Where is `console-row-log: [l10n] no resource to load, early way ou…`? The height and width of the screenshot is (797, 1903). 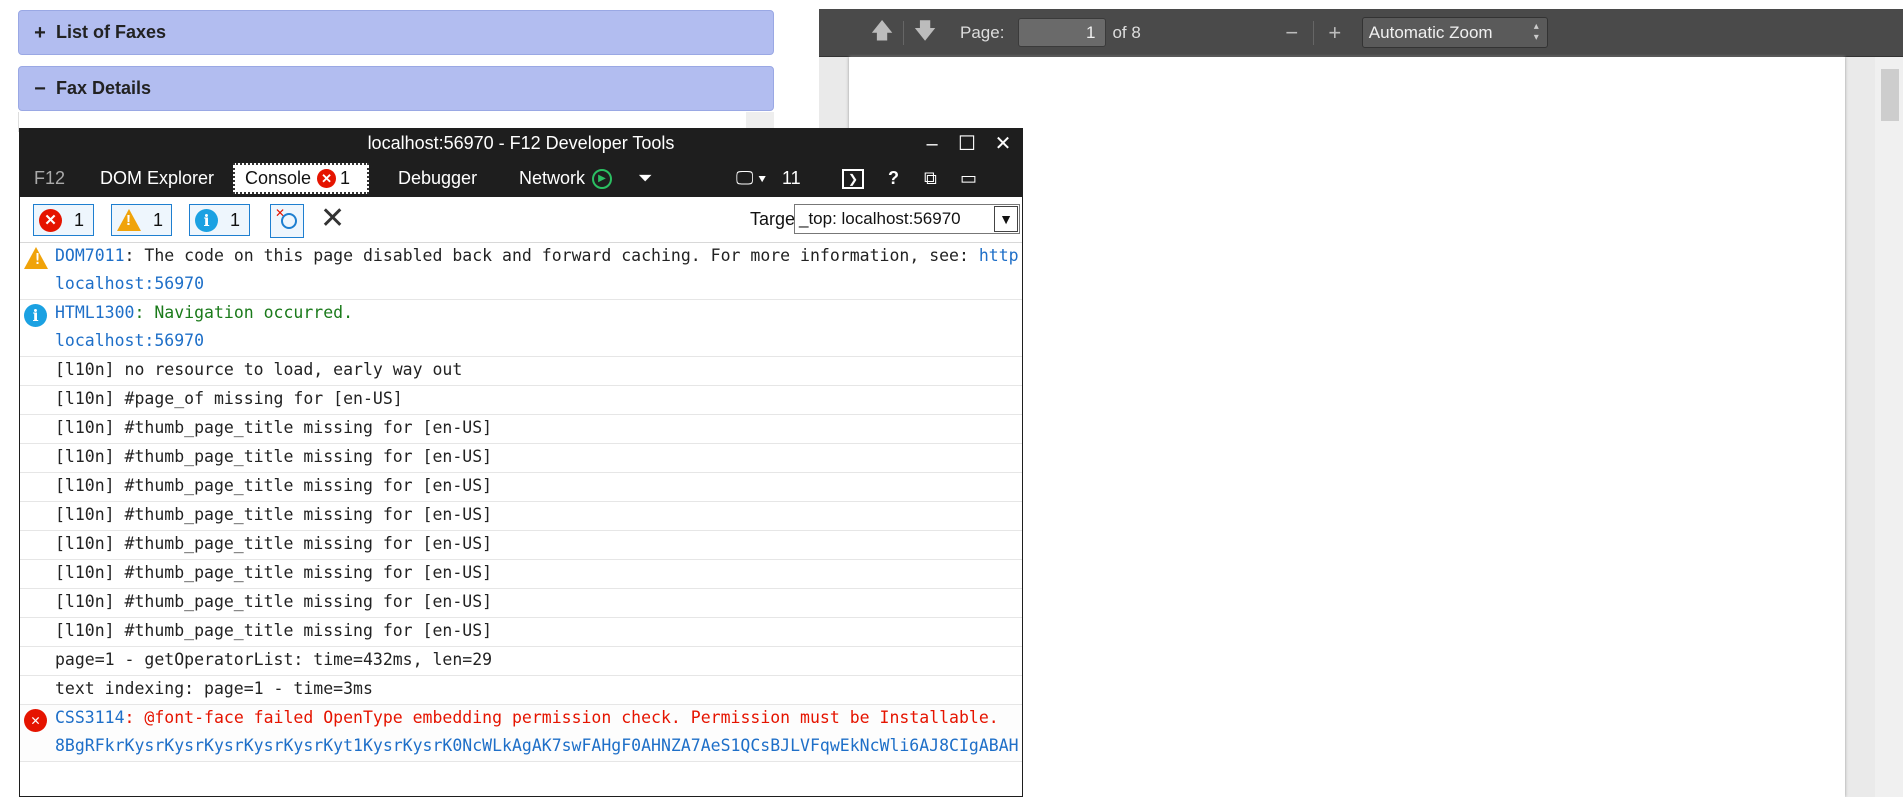
console-row-log: [l10n] no resource to load, early way ou… is located at coordinates (521, 371).